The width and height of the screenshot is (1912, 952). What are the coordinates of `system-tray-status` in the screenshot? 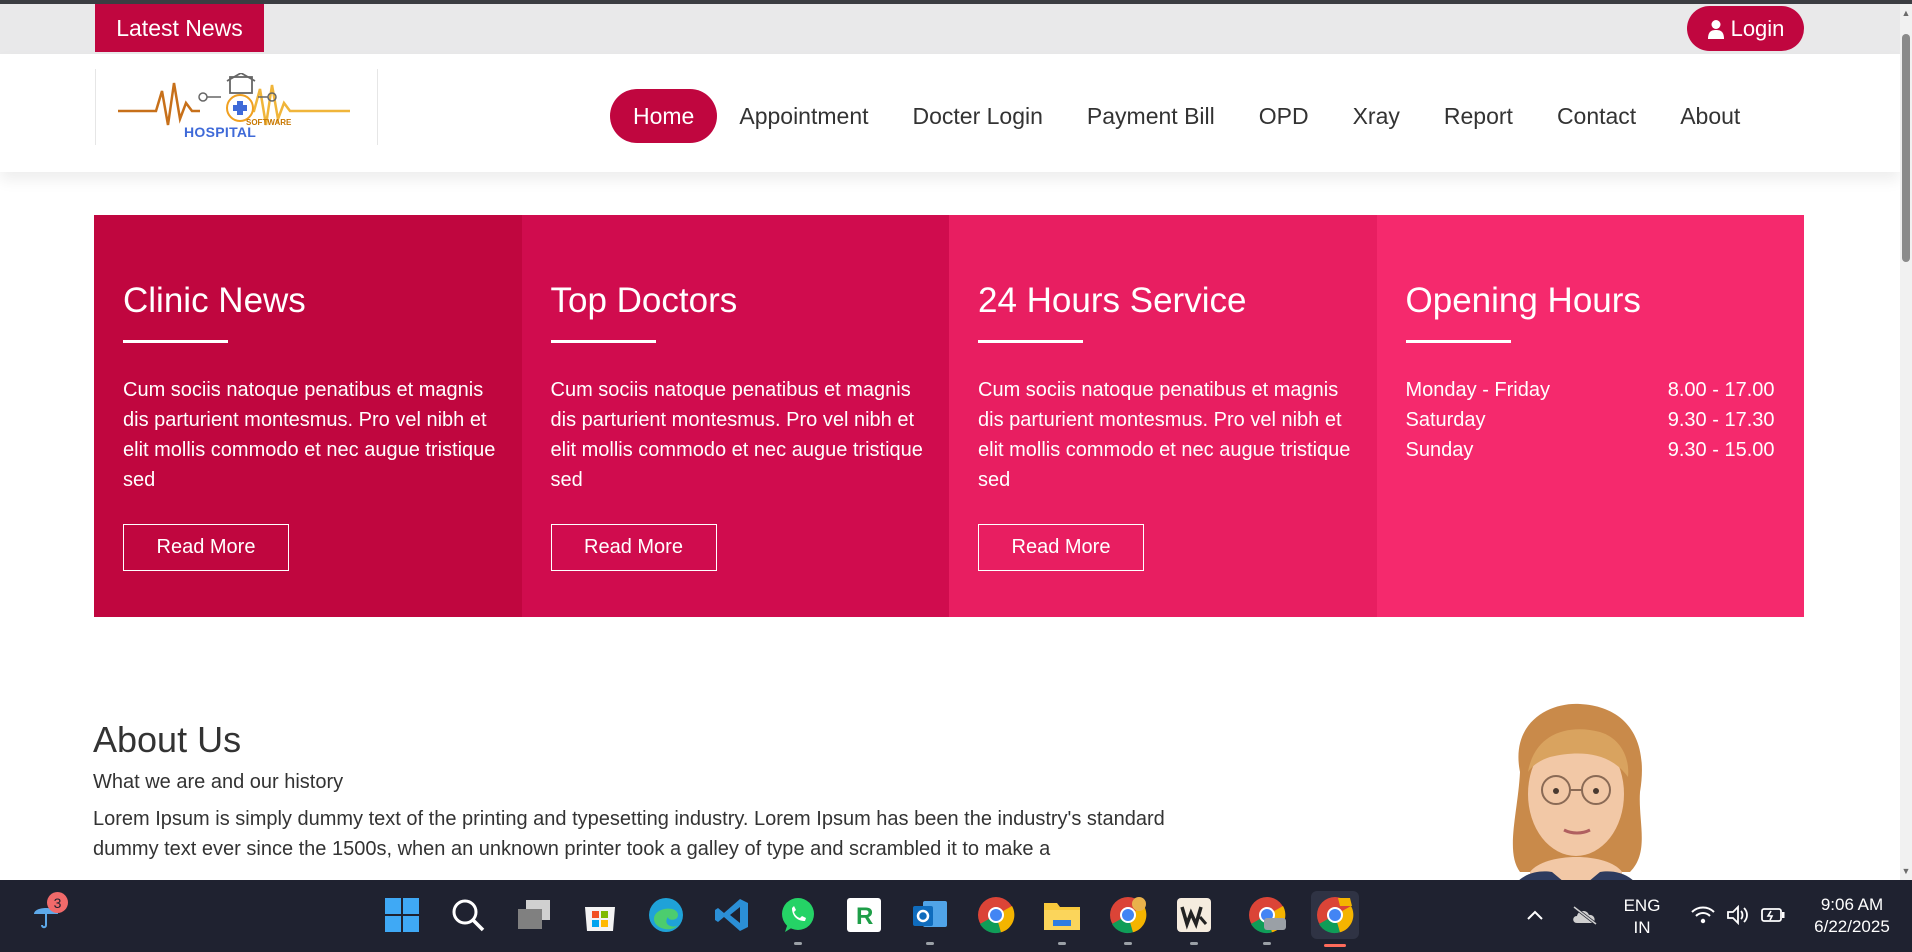 It's located at (1738, 915).